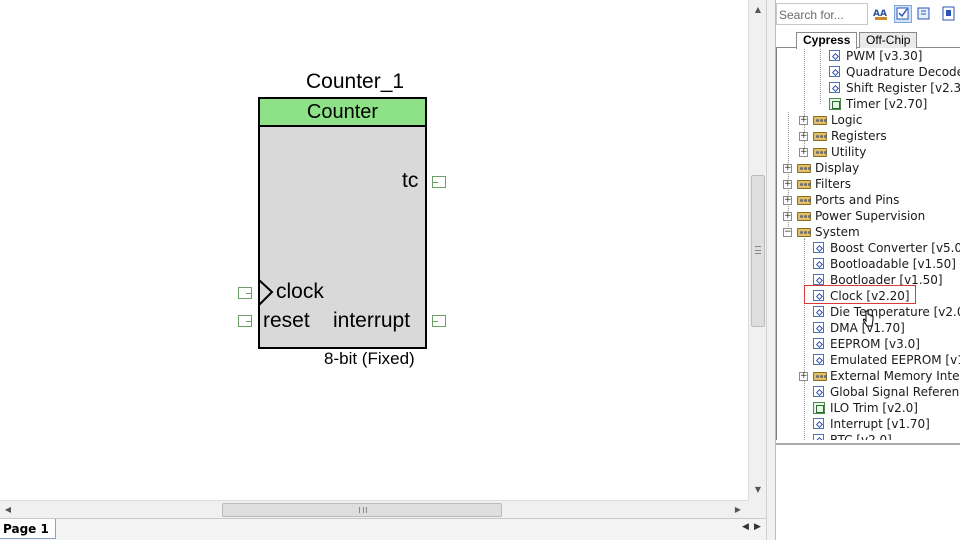  Describe the element at coordinates (881, 14) in the screenshot. I see `sort-alpha-icon: AA` at that location.